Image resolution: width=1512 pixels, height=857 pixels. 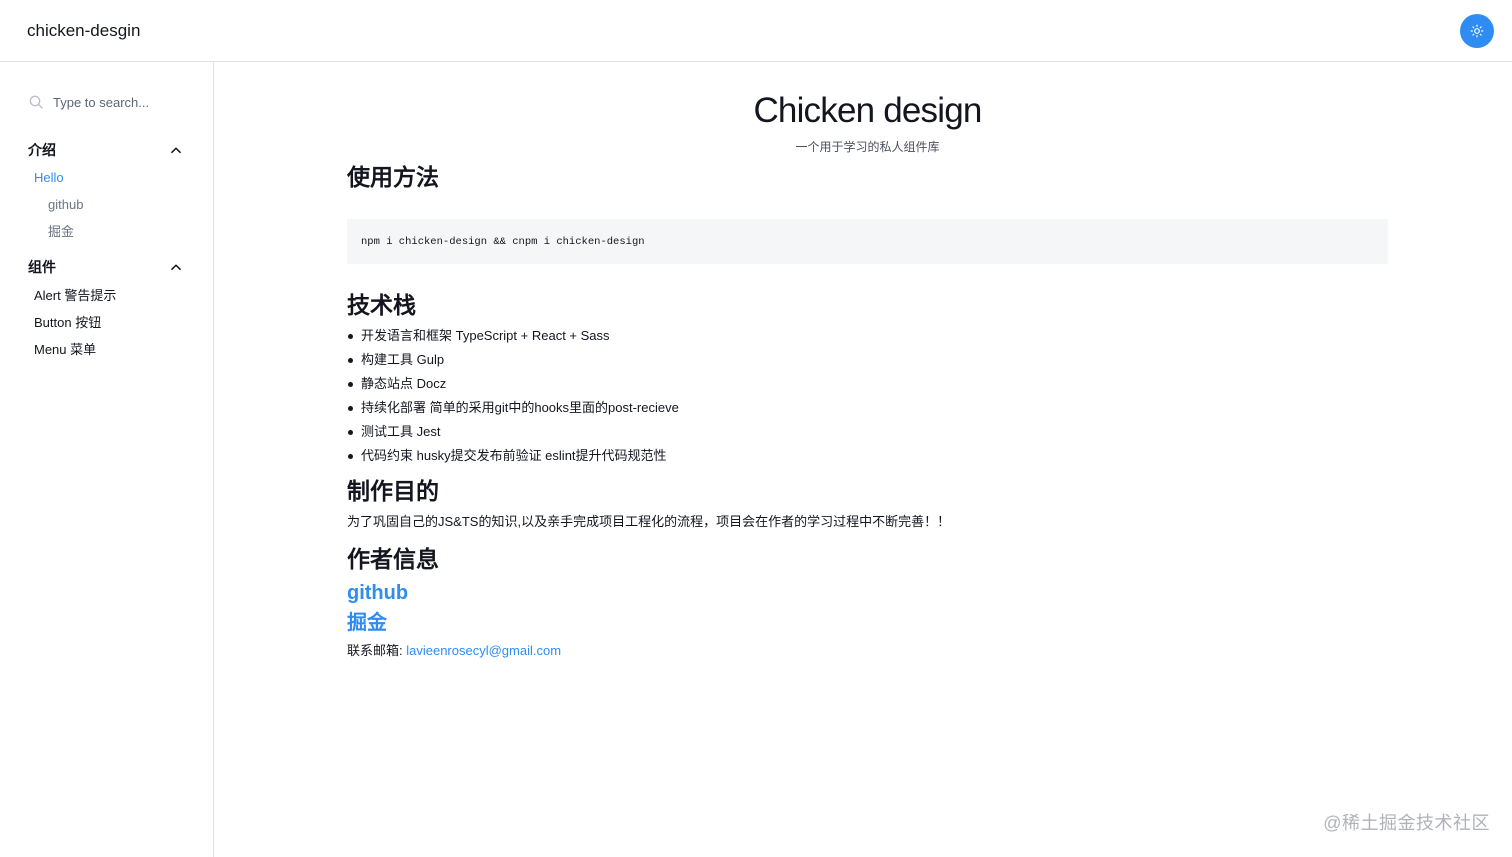 What do you see at coordinates (867, 147) in the screenshot?
I see `page-subtitle: 一个用于学习的私人组件库` at bounding box center [867, 147].